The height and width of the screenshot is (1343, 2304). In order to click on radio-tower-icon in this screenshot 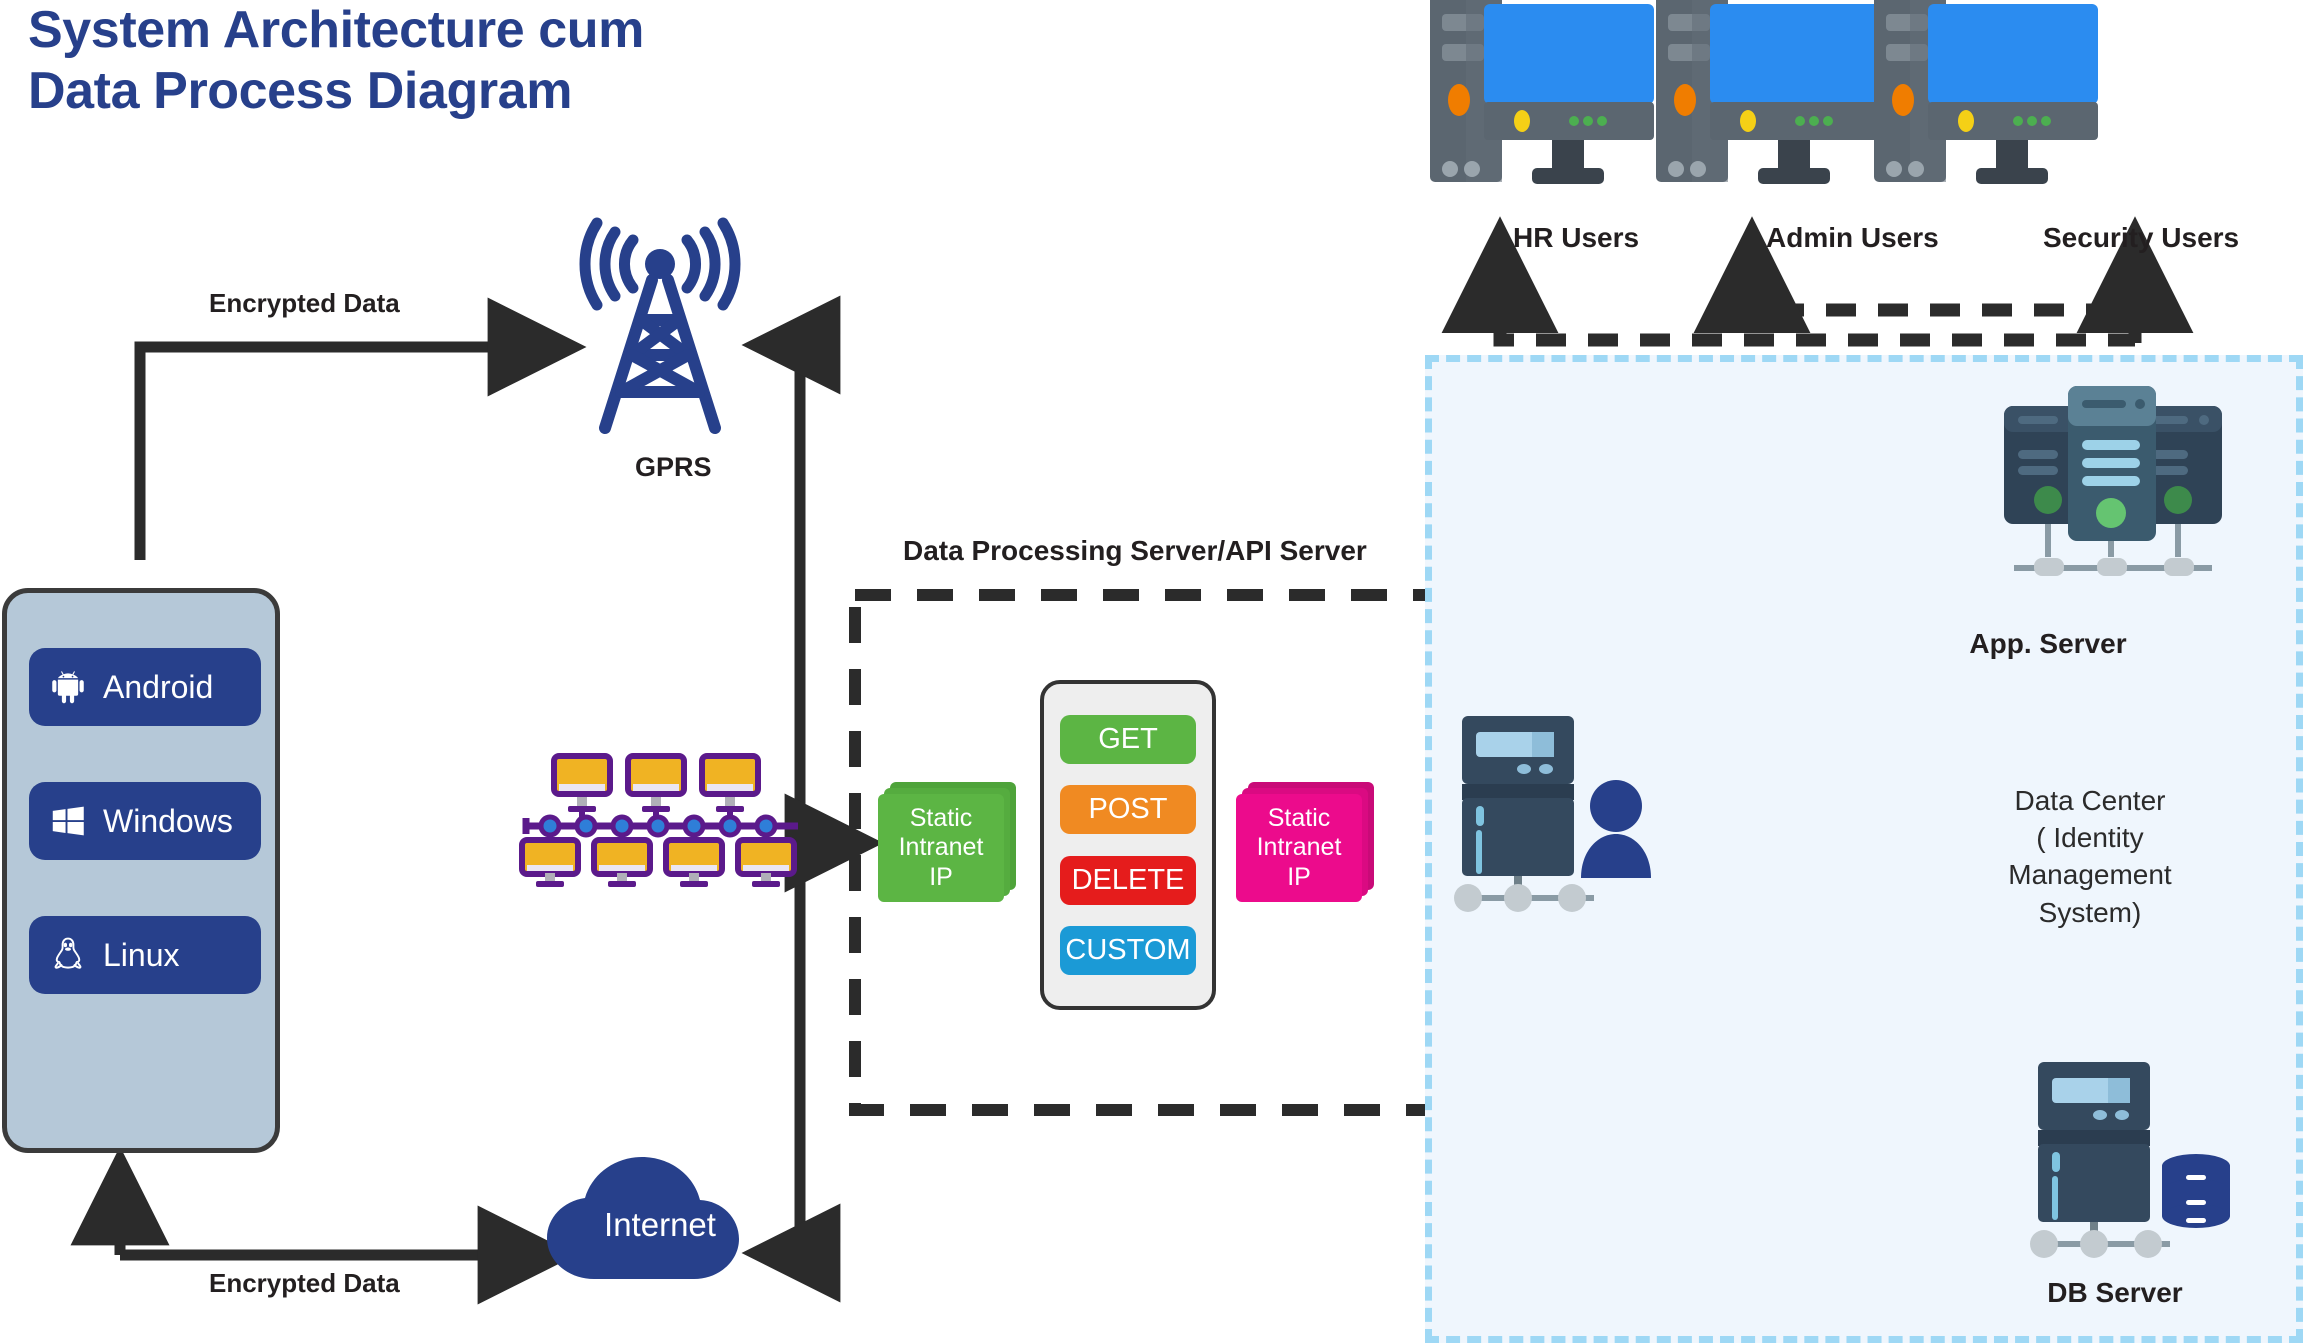, I will do `click(660, 325)`.